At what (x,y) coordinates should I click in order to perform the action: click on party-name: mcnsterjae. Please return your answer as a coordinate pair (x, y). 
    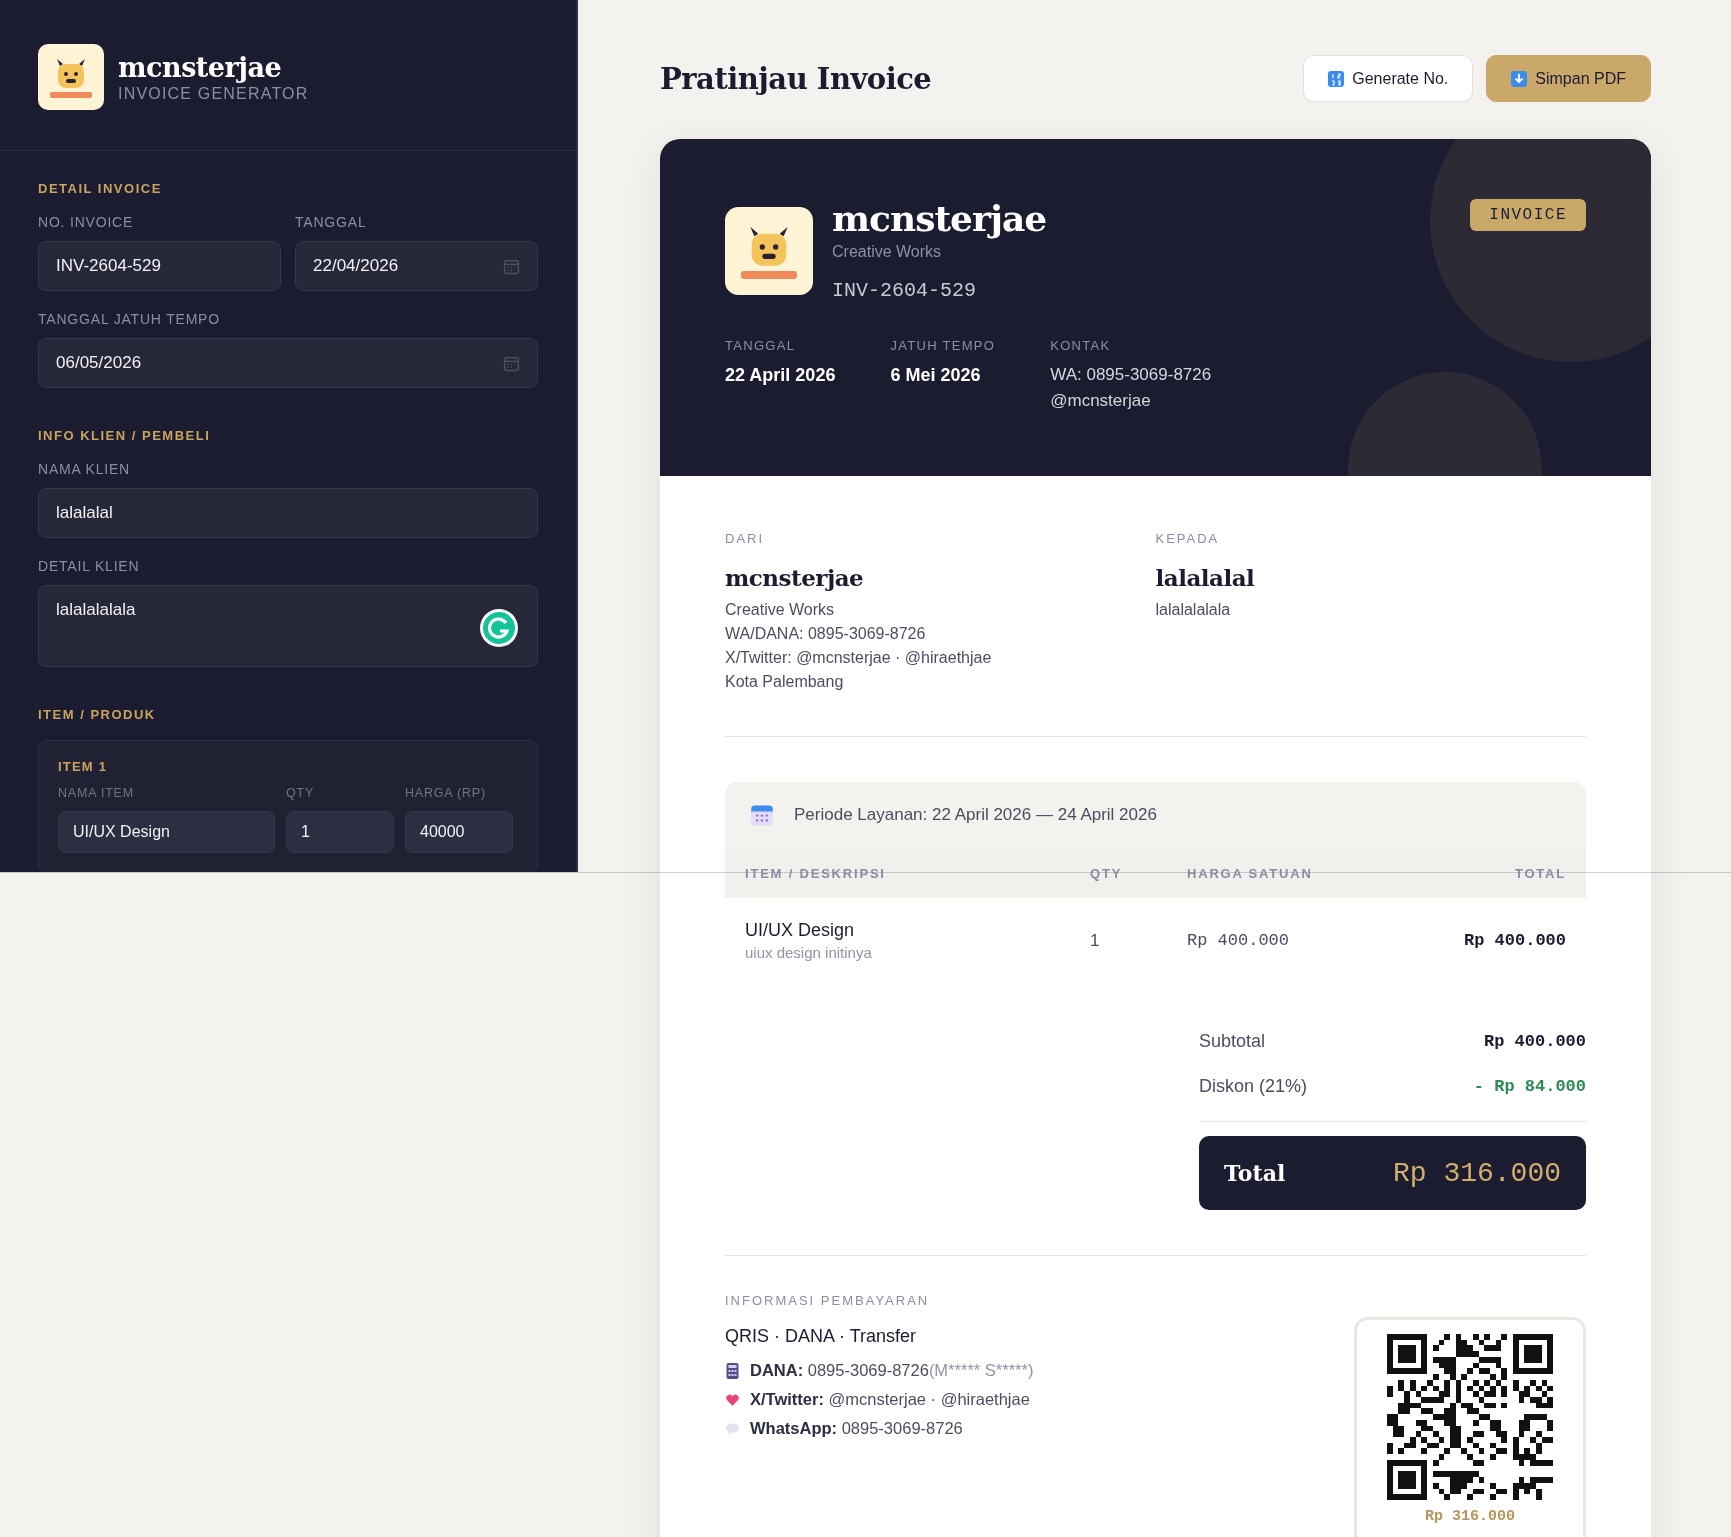
    Looking at the image, I should click on (795, 577).